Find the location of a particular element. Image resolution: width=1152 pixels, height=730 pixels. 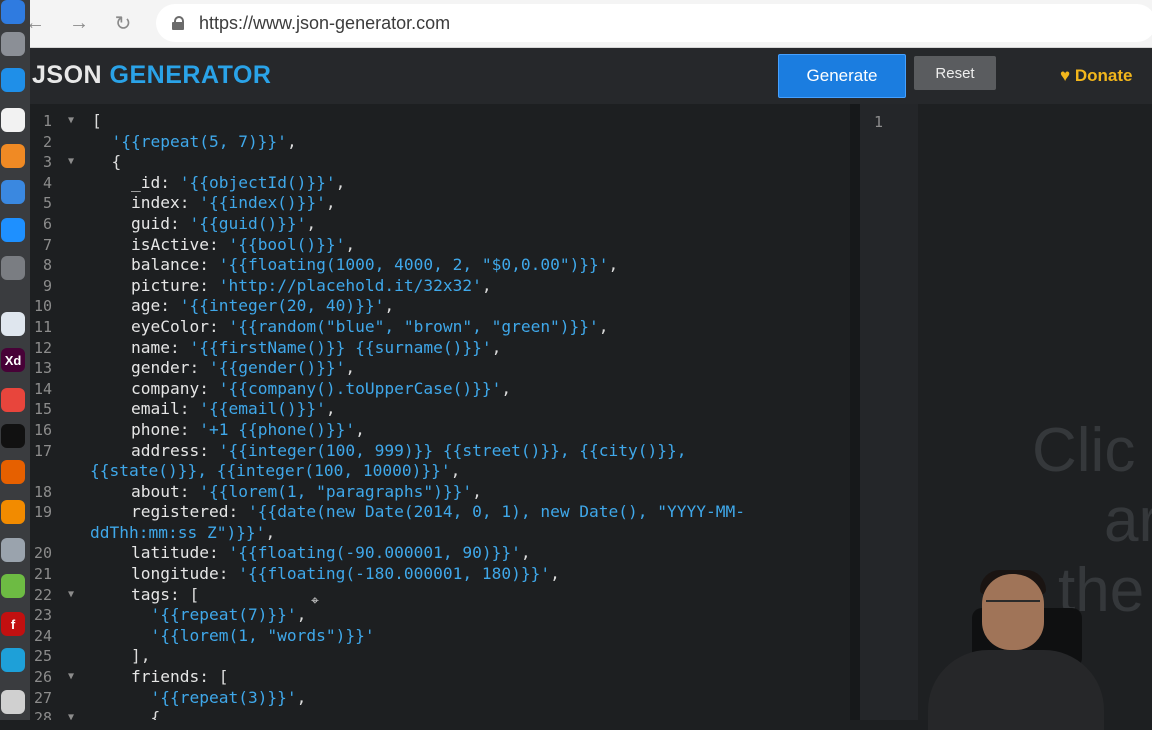

code-line: 28 ▼ { is located at coordinates (430, 714).